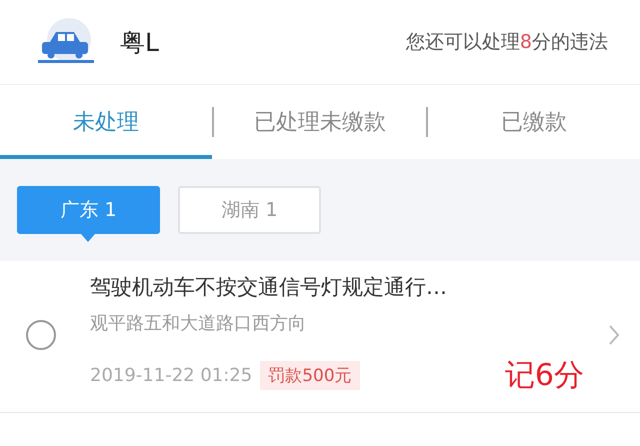 The width and height of the screenshot is (640, 446). Describe the element at coordinates (544, 376) in the screenshot. I see `points-note: 记6分` at that location.